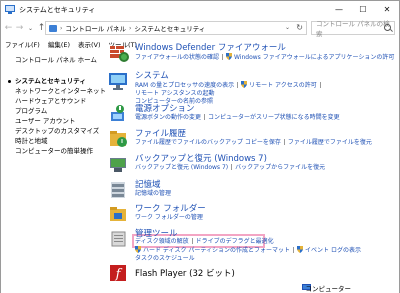 The height and width of the screenshot is (293, 400). What do you see at coordinates (57, 9) in the screenshot?
I see `window-title: システムとセキュリティ` at bounding box center [57, 9].